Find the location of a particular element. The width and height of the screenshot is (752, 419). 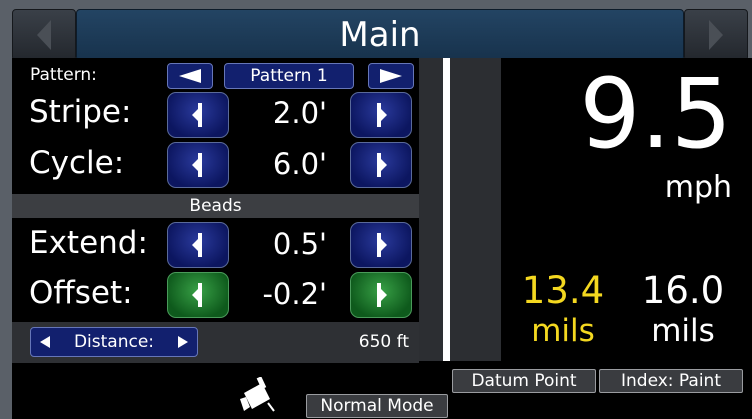

cycle-increase-button is located at coordinates (381, 165).